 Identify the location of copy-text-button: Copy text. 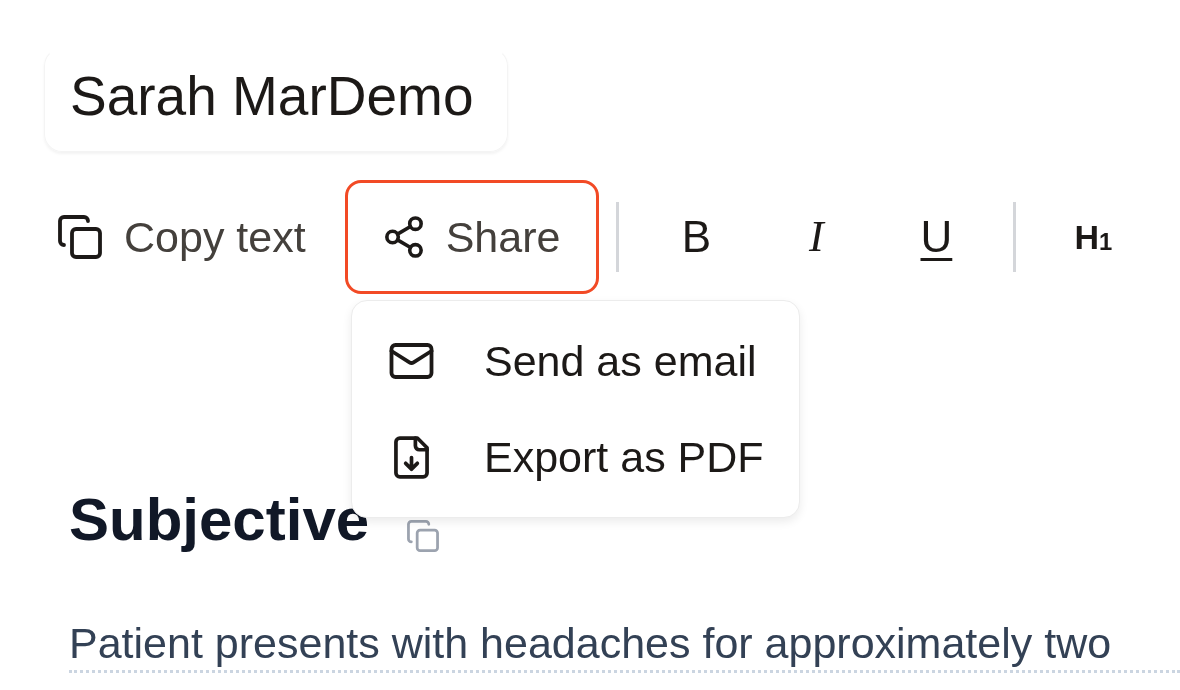
(182, 237).